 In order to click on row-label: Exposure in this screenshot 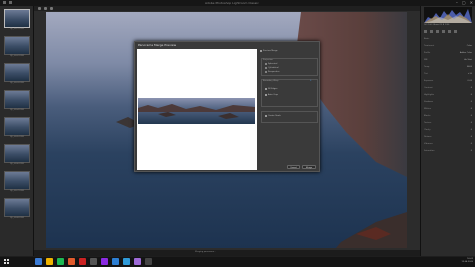, I will do `click(429, 81)`.